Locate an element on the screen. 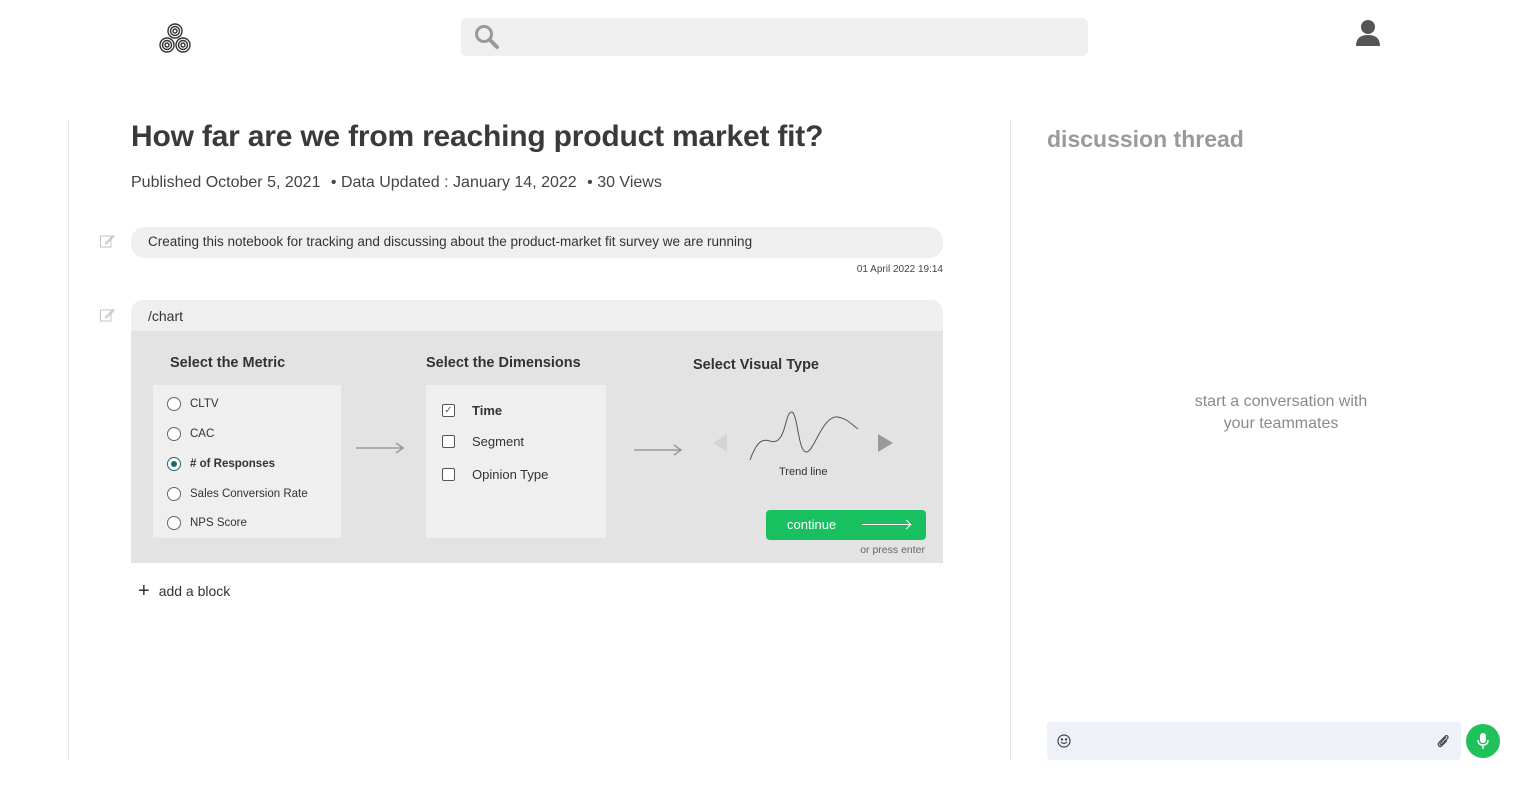  block-timestamp: 01 April 2022 19:14 is located at coordinates (899, 269).